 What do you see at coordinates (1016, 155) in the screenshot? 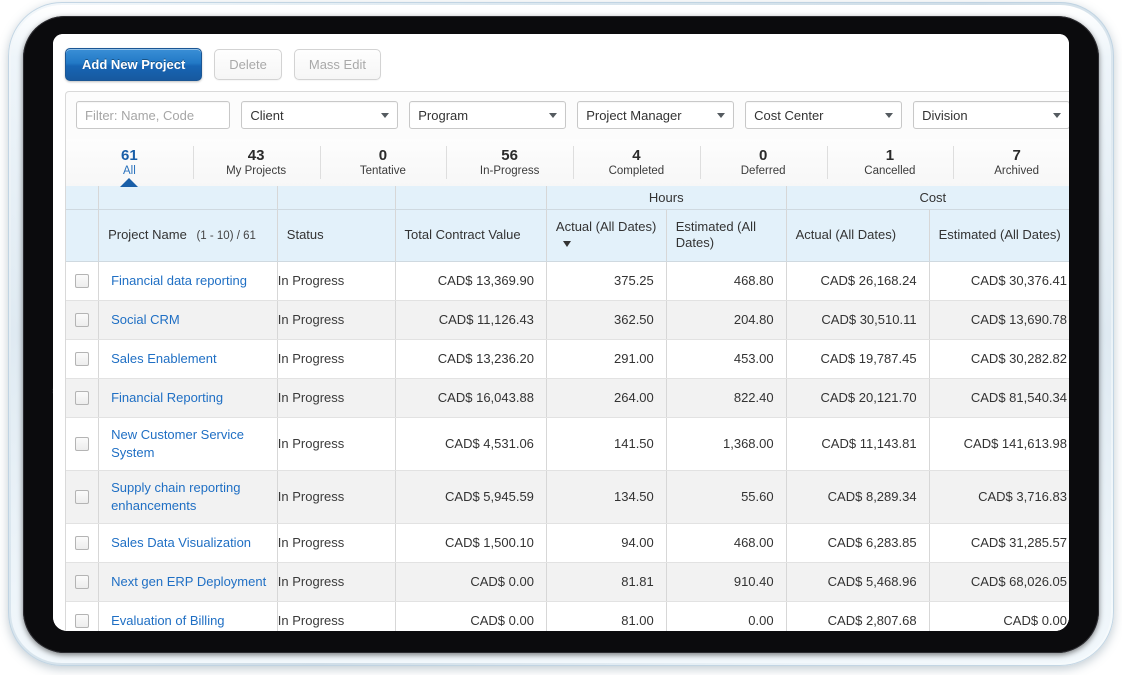
I see `status-tab-count: 7` at bounding box center [1016, 155].